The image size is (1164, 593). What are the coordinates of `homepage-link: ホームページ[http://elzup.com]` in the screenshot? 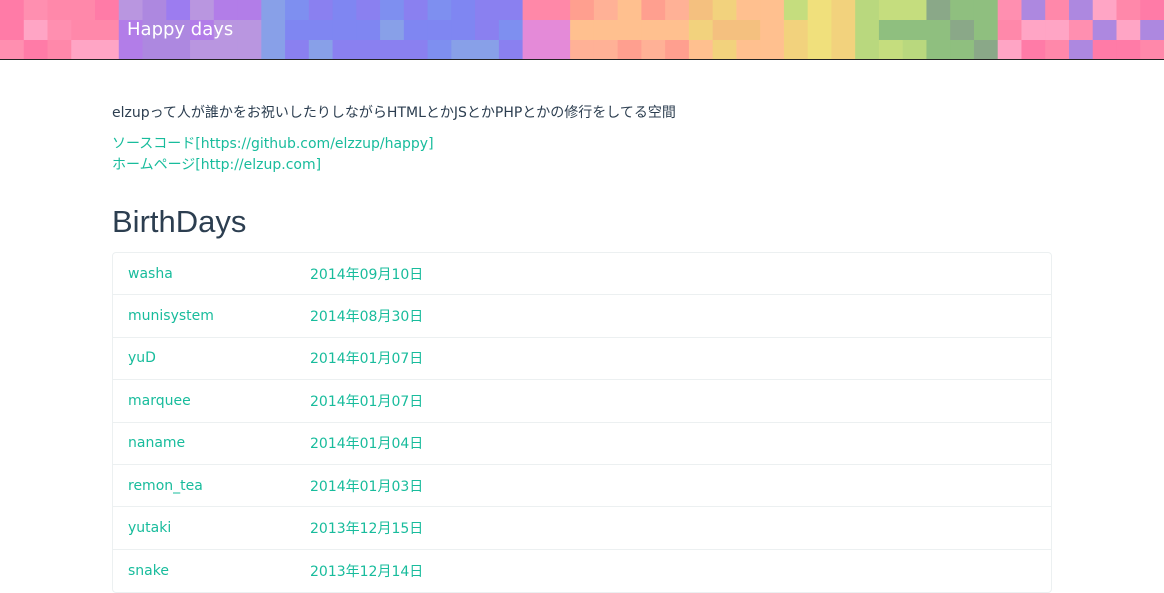 It's located at (273, 165).